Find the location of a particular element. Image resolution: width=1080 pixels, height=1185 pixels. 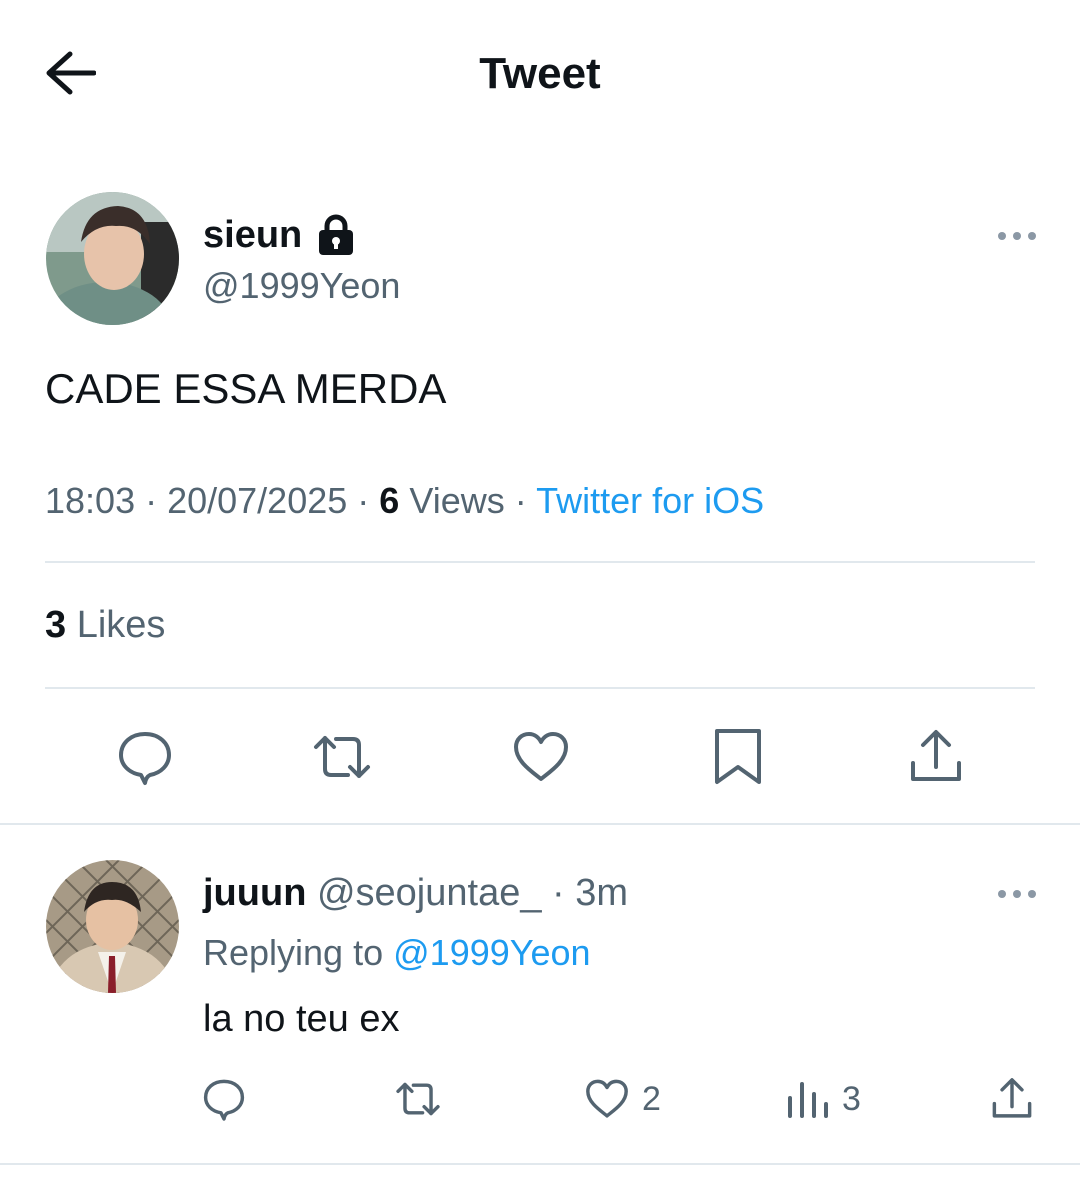

tweet-date: 20/07/2025 is located at coordinates (257, 500).